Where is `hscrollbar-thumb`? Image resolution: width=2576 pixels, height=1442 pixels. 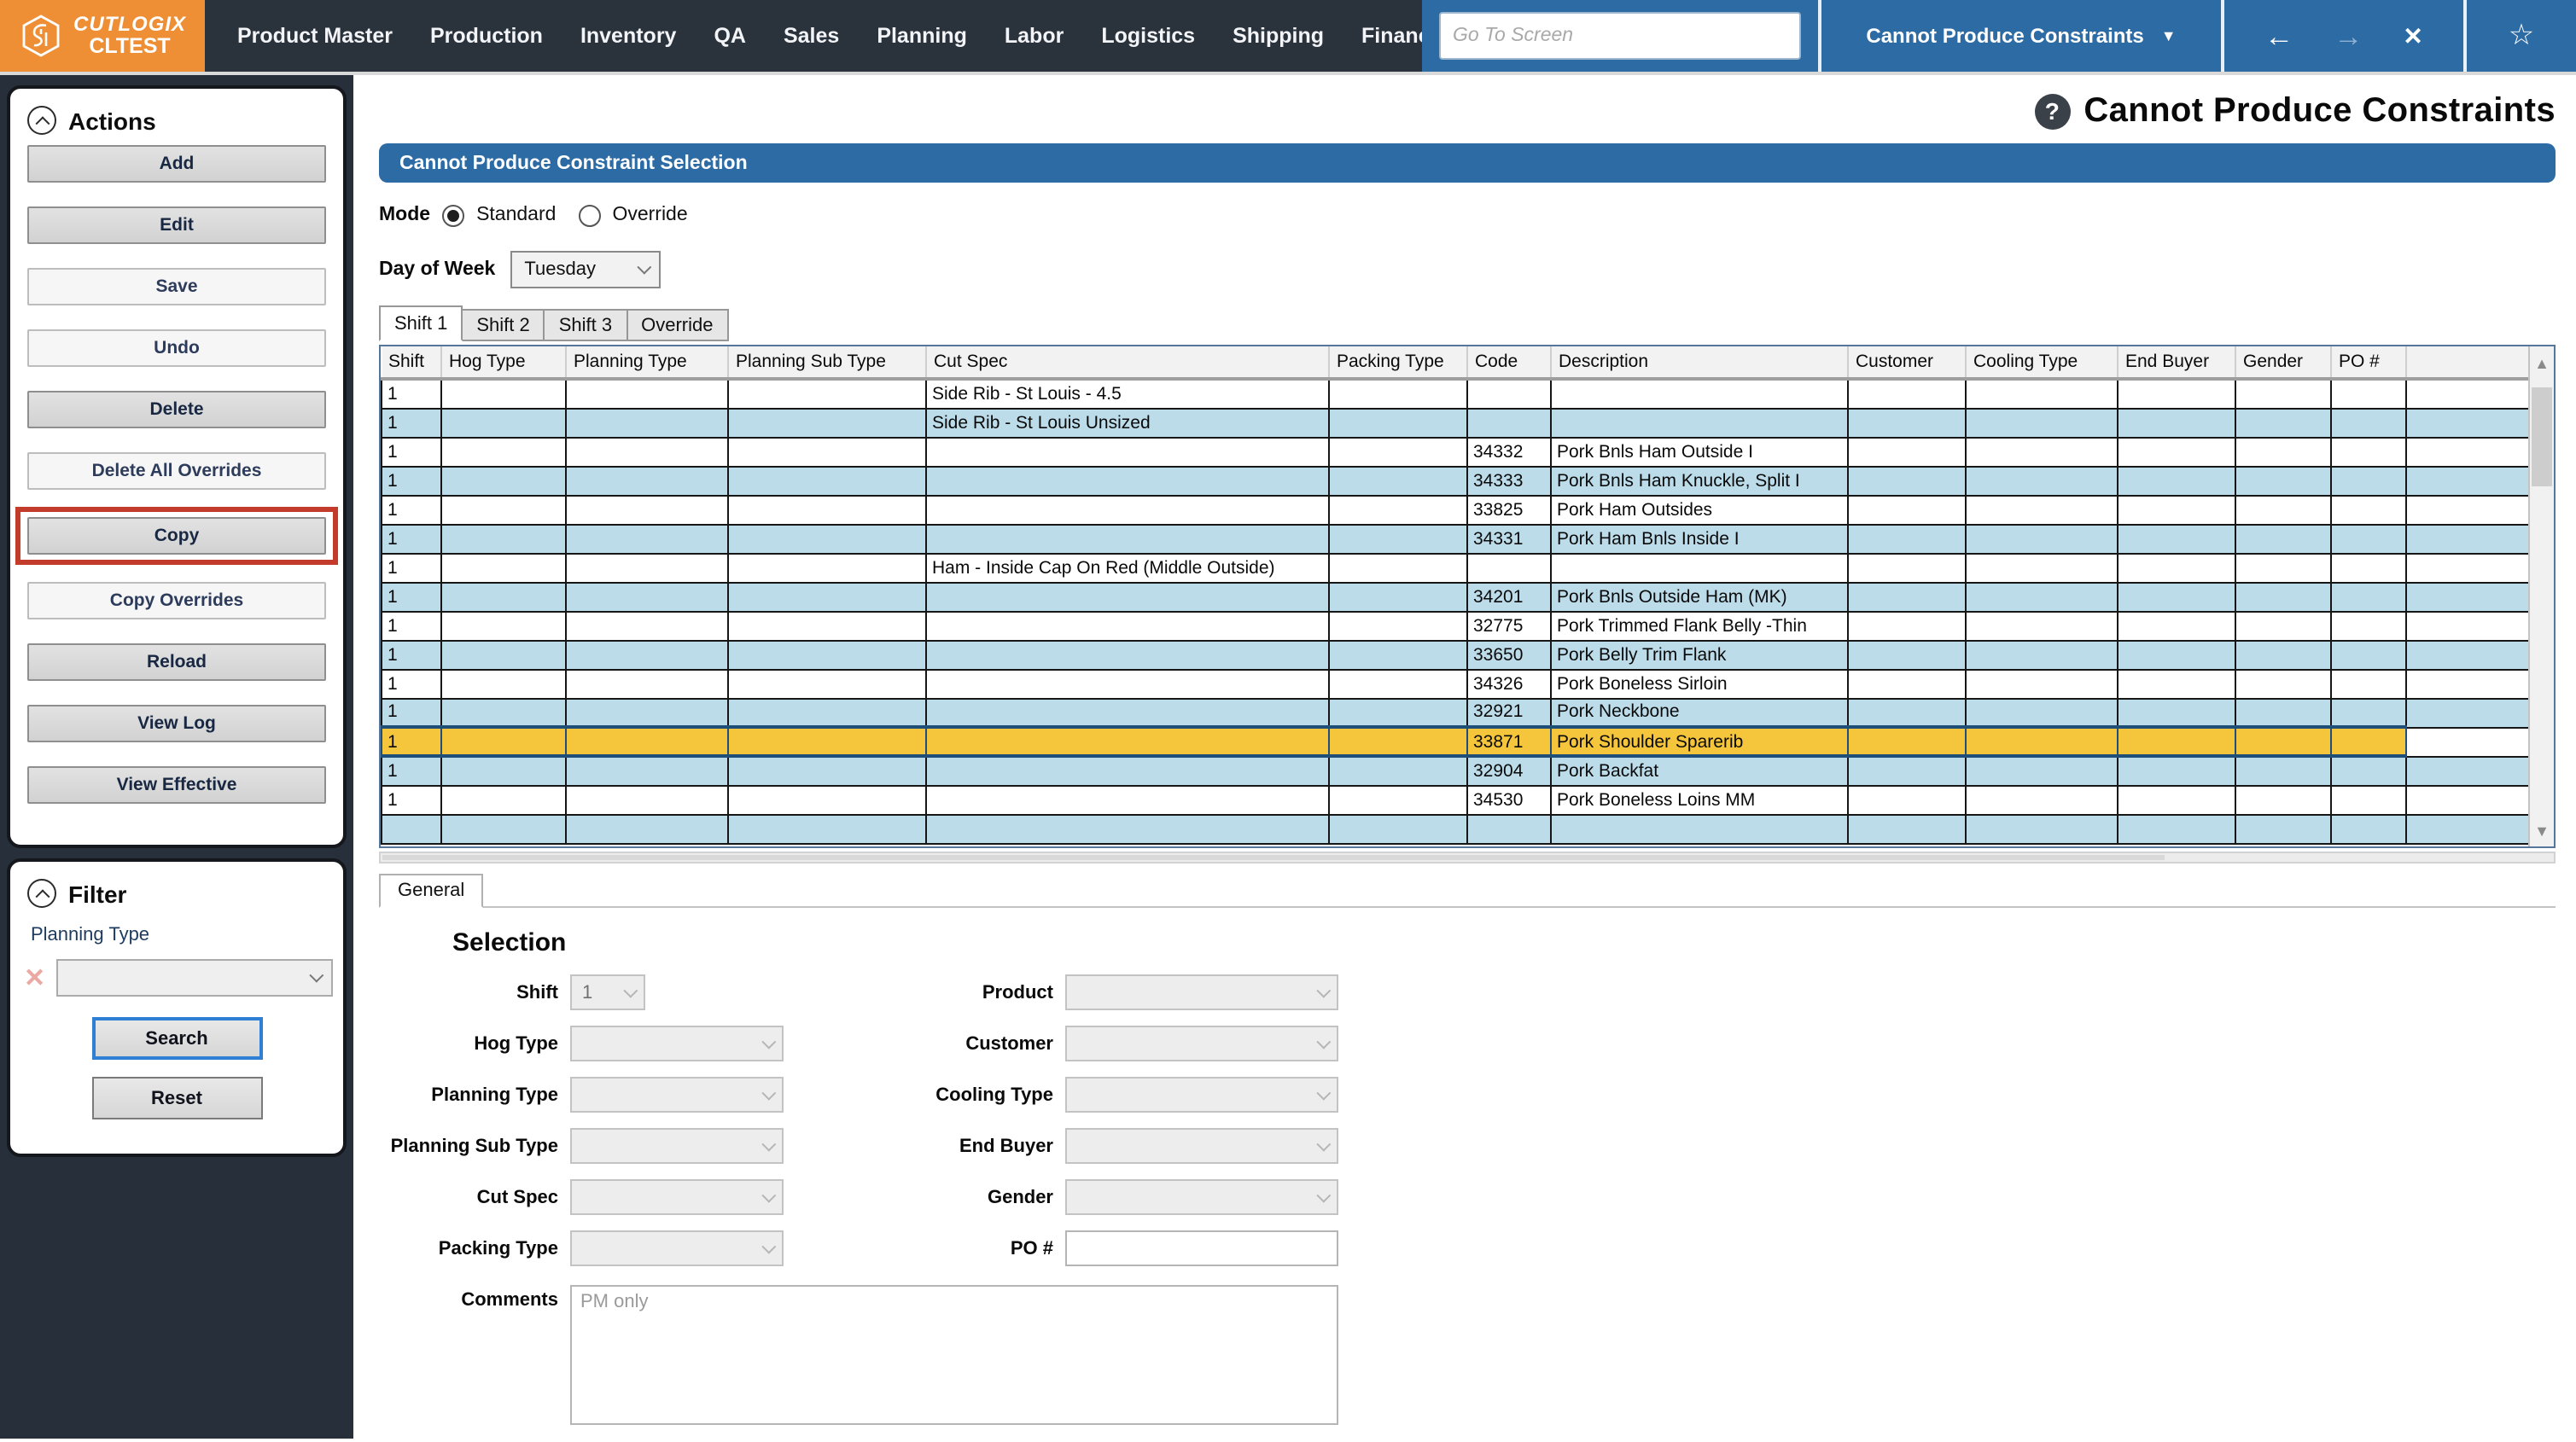 hscrollbar-thumb is located at coordinates (1273, 857).